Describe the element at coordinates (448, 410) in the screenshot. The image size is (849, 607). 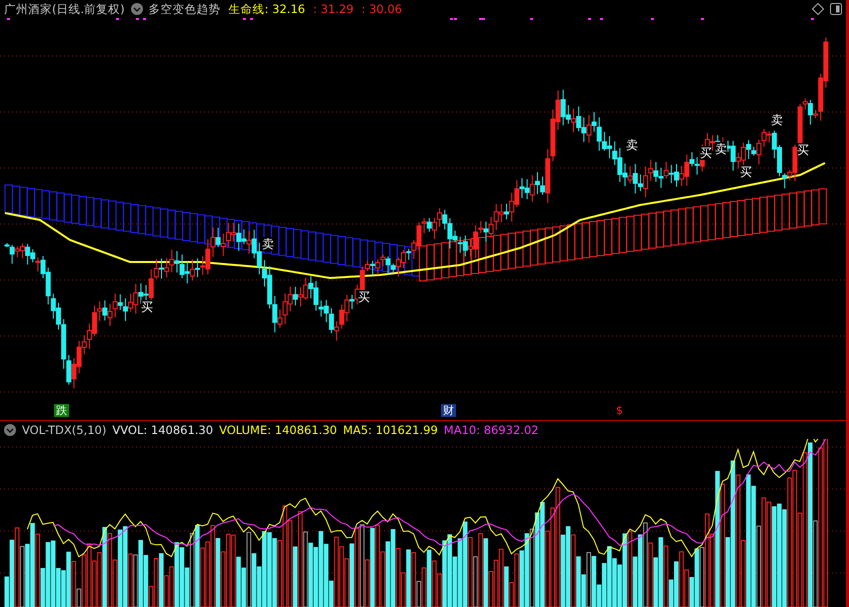
I see `event-marker: 财` at that location.